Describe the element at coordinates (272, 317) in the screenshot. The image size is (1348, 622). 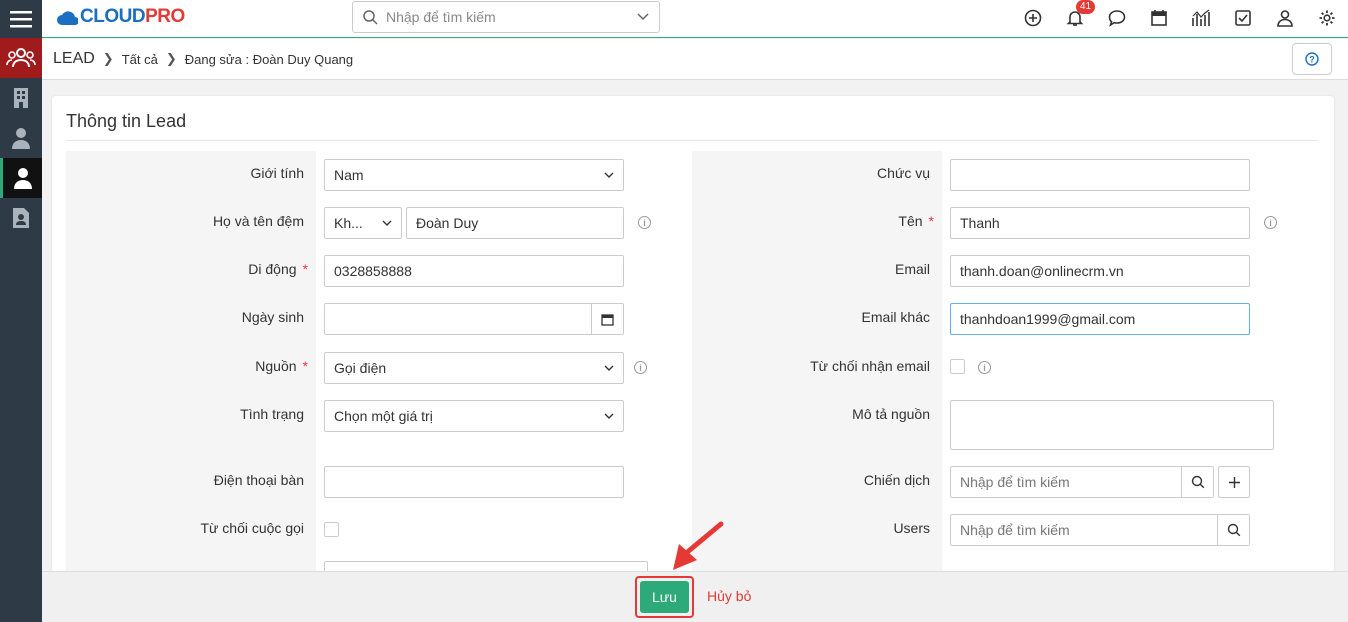
I see `birthday-label: Ngày sinh` at that location.